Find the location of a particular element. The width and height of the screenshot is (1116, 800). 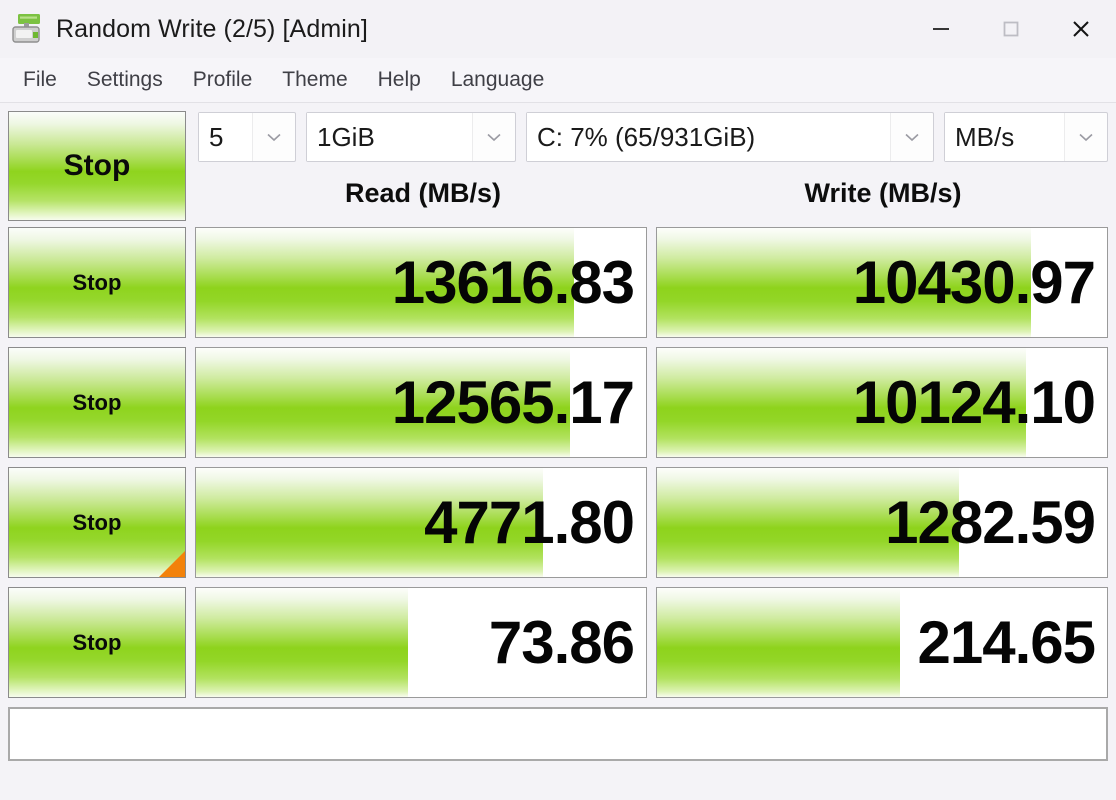

minimize-icon is located at coordinates (941, 29).